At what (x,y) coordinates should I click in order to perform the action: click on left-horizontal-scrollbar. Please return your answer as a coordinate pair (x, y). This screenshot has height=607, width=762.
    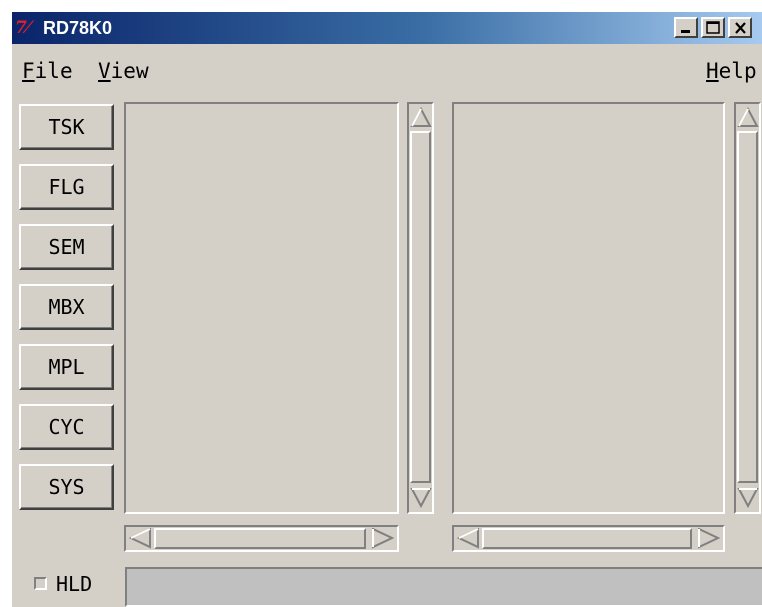
    Looking at the image, I should click on (261, 538).